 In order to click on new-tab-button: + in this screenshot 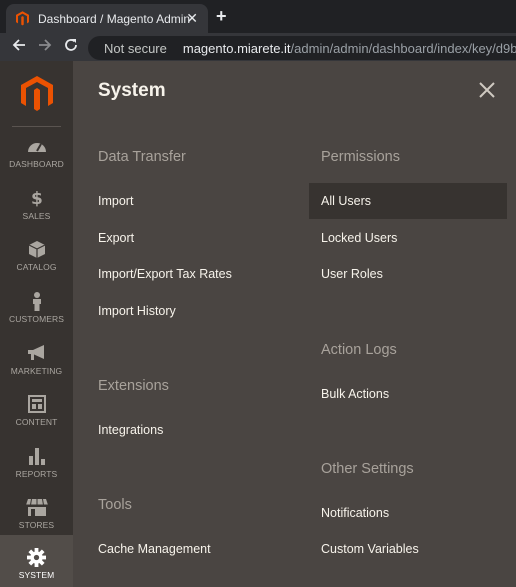, I will do `click(221, 16)`.